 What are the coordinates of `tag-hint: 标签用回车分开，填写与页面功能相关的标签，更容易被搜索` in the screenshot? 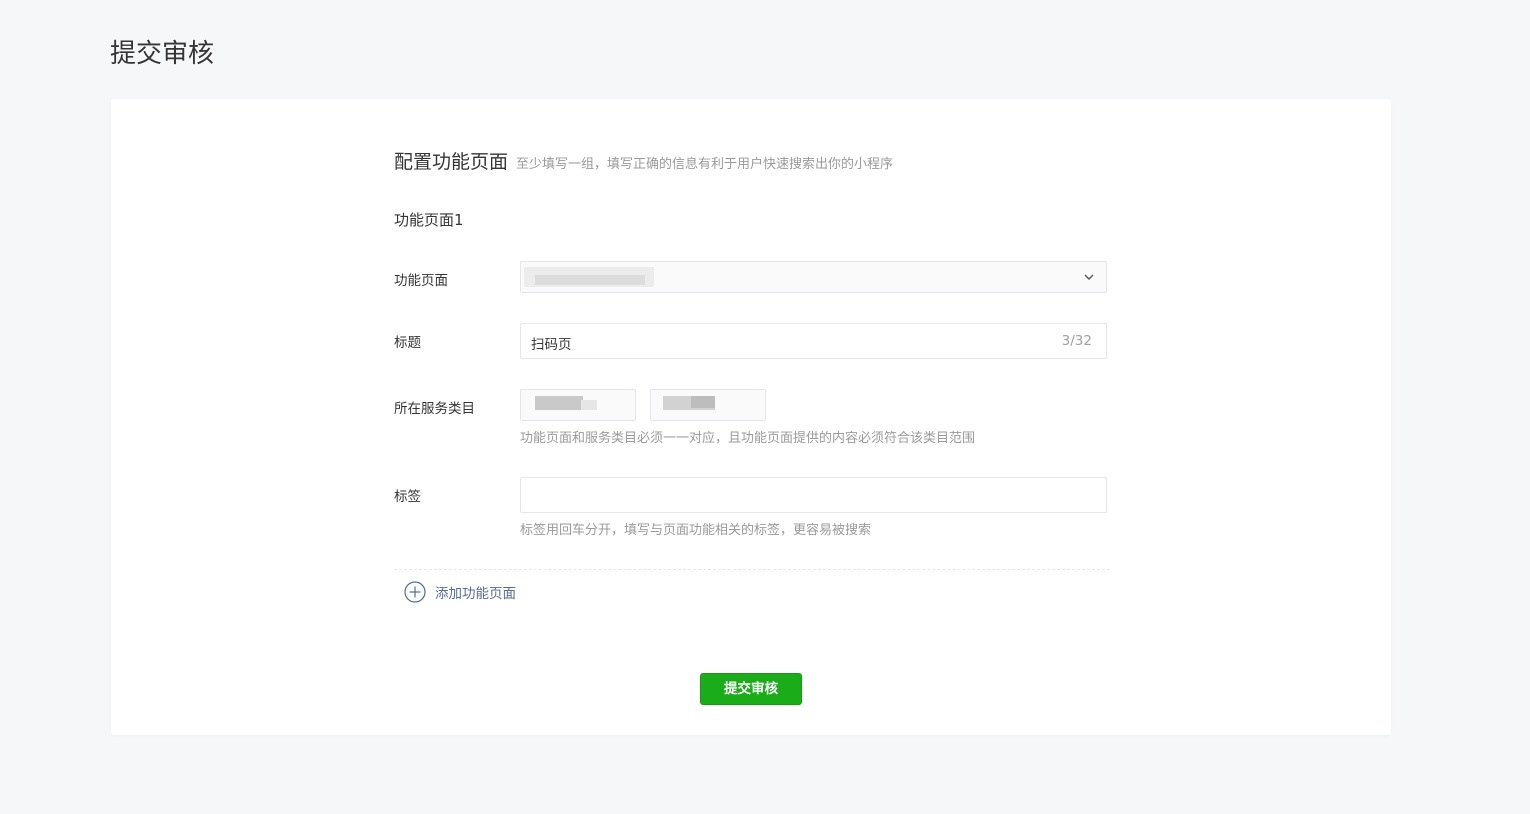 It's located at (696, 530).